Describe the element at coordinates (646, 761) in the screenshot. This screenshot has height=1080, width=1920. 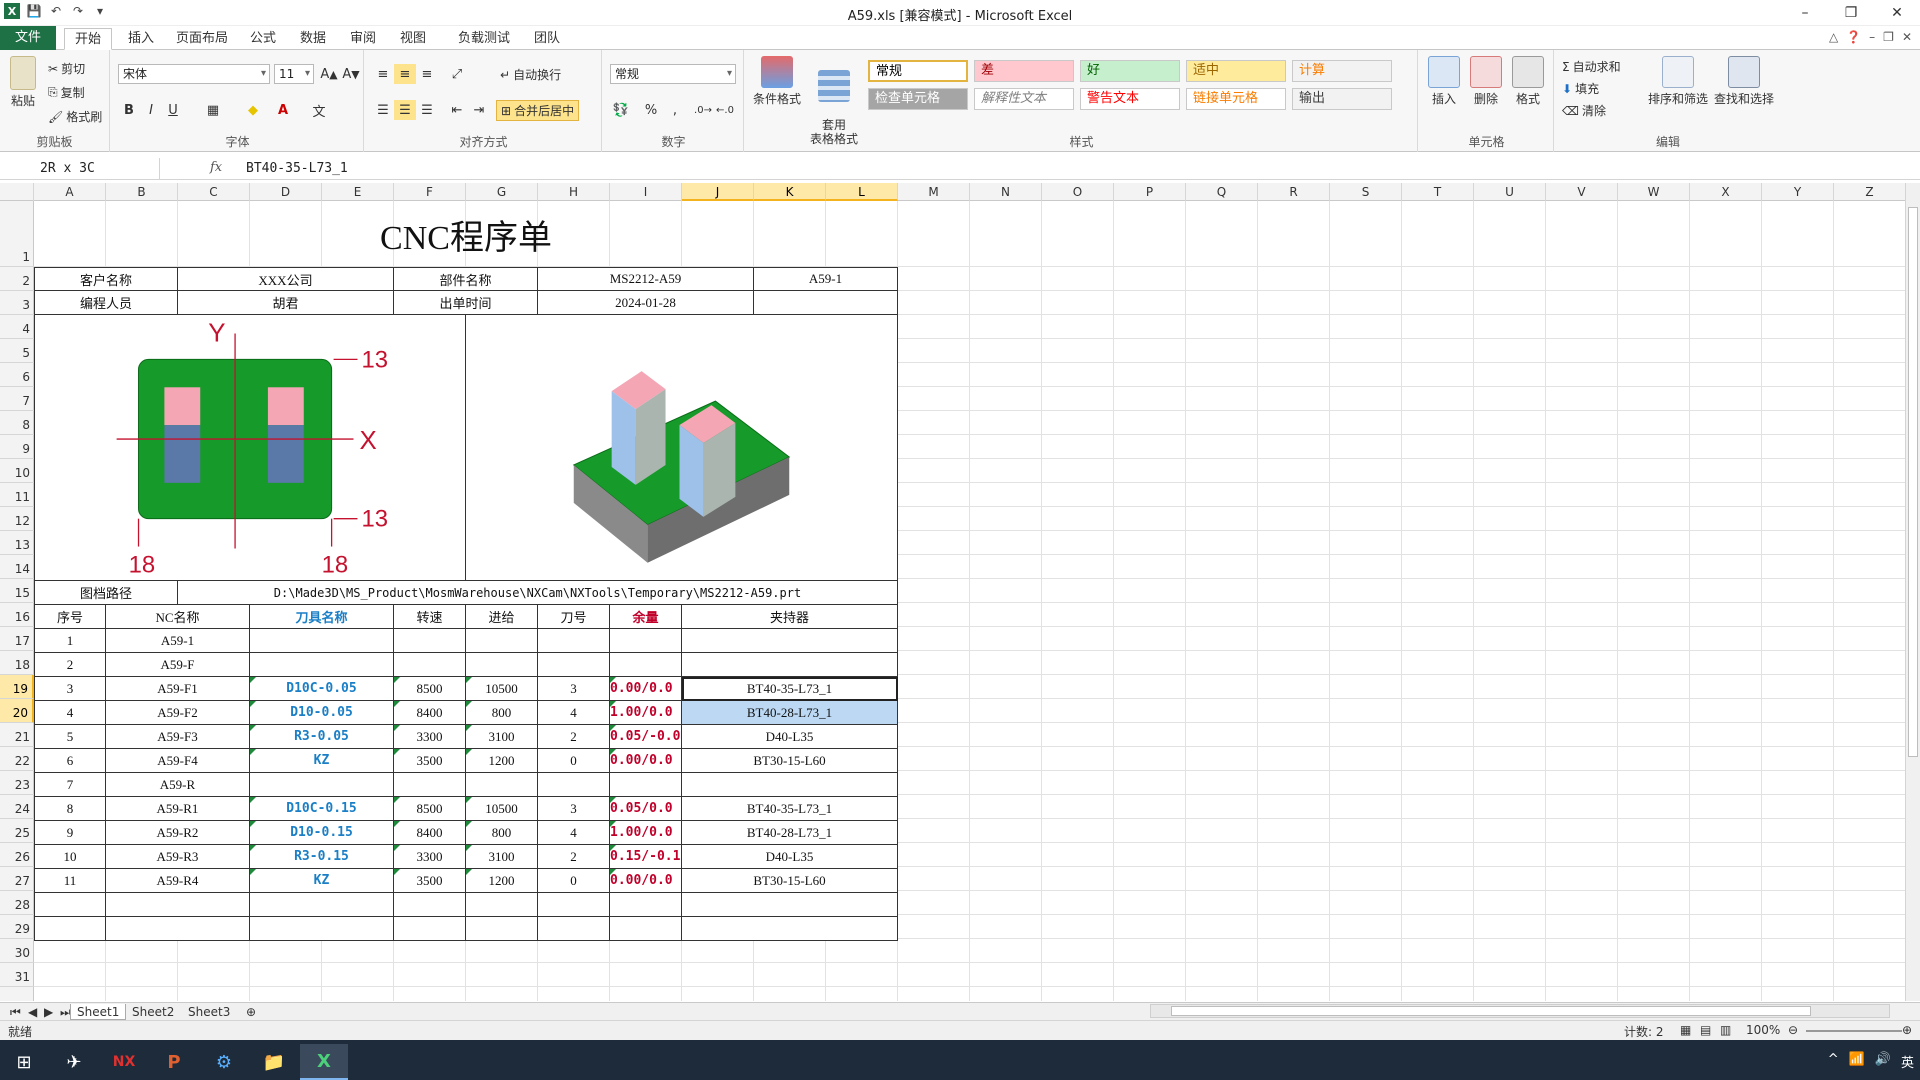
I see `table-cell-allowance: 0.00/0.0` at that location.